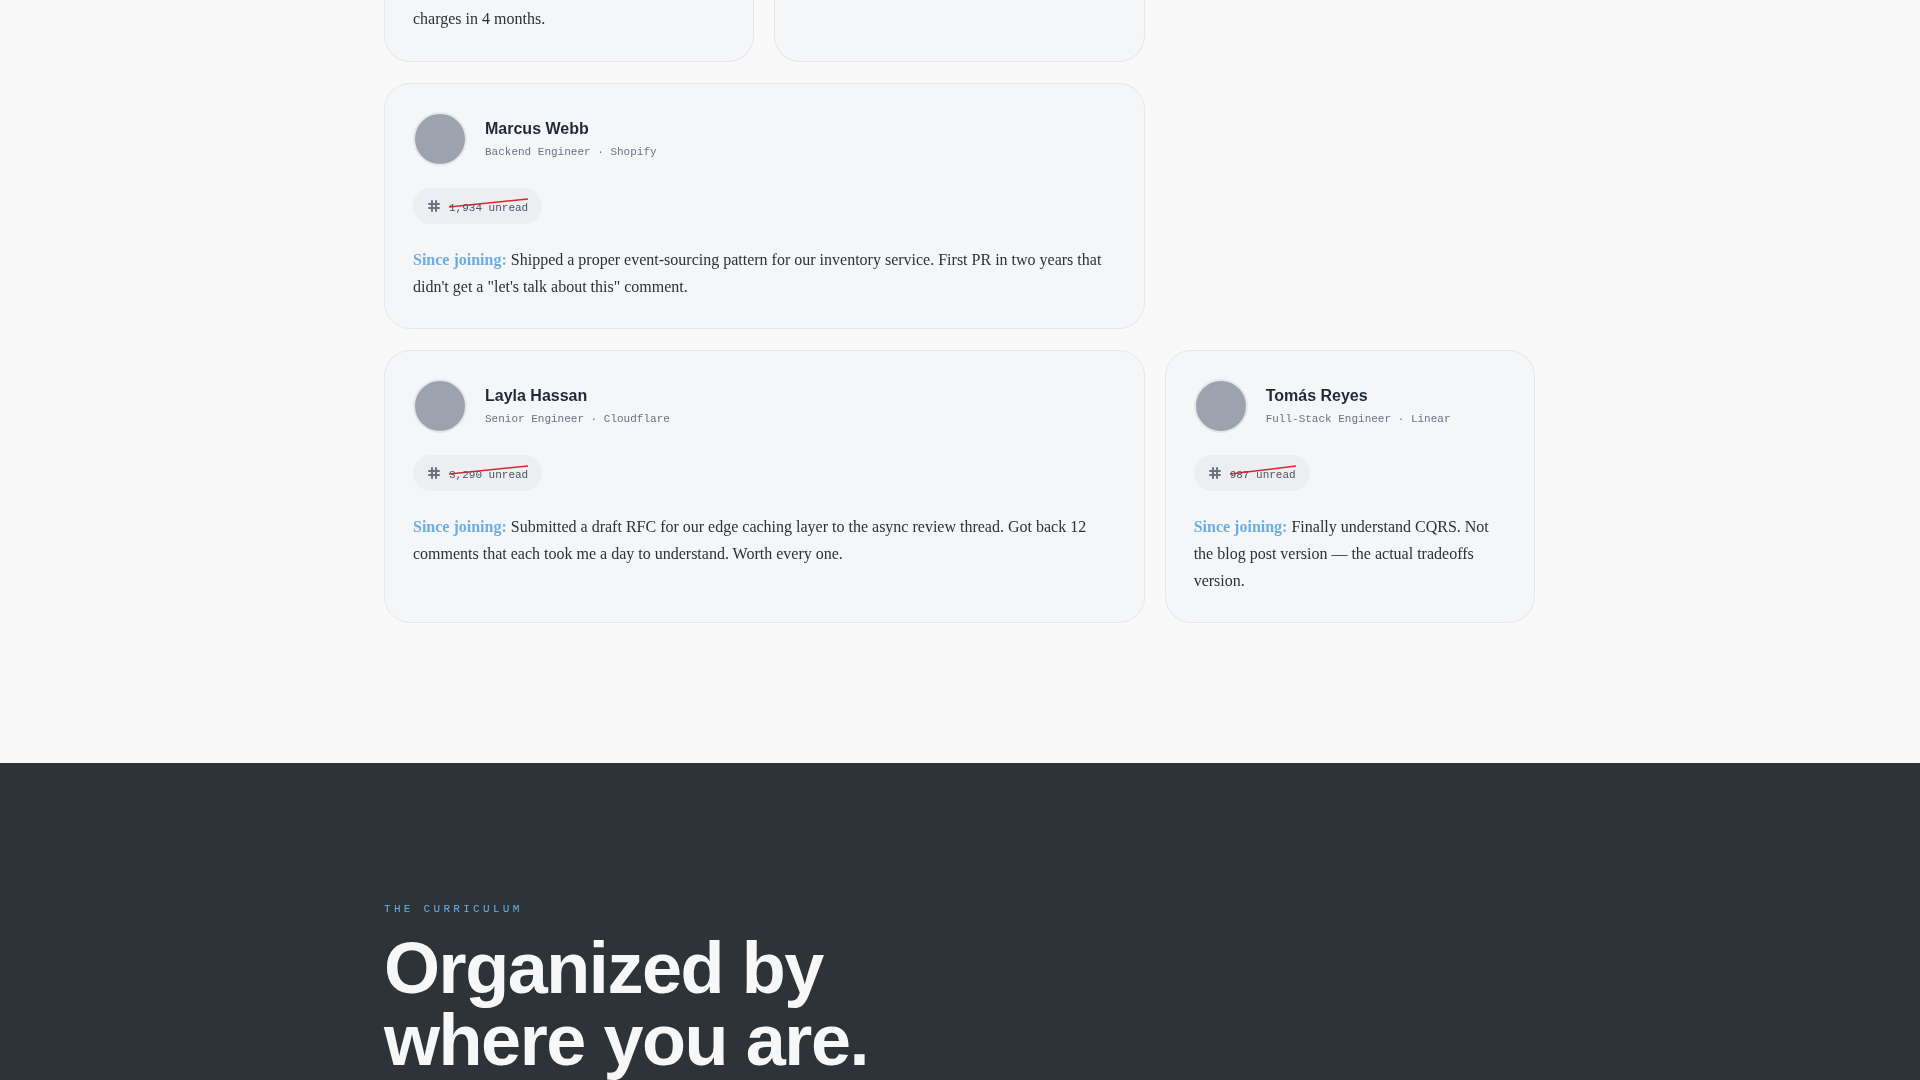  I want to click on section-eyebrow: THE CURRICULUM, so click(454, 909).